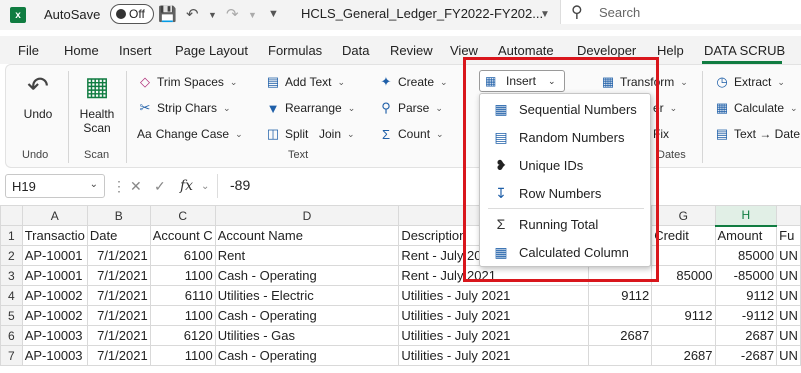 This screenshot has height=373, width=801. What do you see at coordinates (305, 82) in the screenshot?
I see `add-text-button: ▤ Add Text ⌄` at bounding box center [305, 82].